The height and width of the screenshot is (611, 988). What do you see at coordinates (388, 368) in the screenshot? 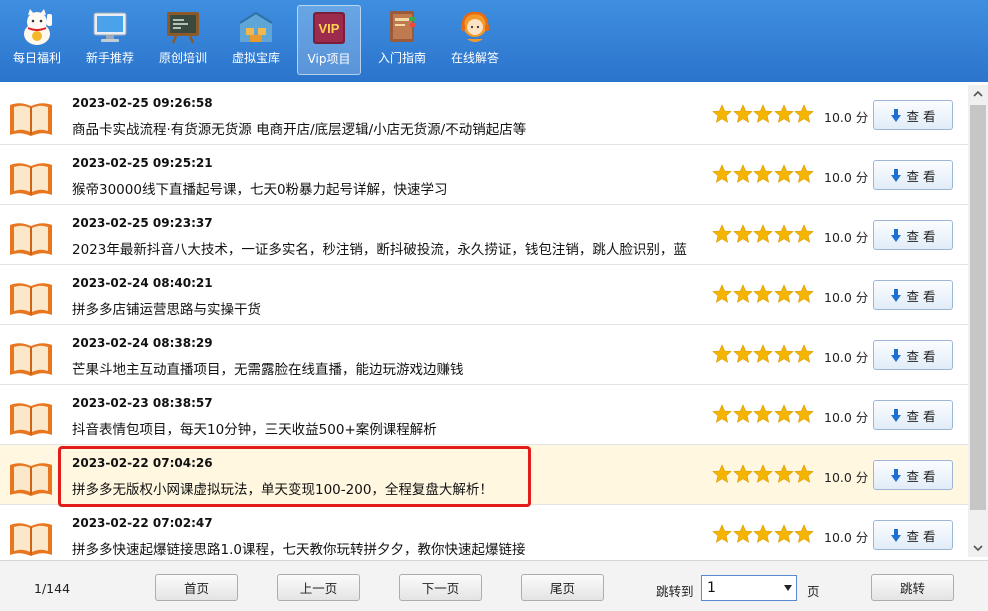
I see `course-title: 芒果斗地主互动直播项目，无需露脸在线直播，能边玩游戏边赚钱` at bounding box center [388, 368].